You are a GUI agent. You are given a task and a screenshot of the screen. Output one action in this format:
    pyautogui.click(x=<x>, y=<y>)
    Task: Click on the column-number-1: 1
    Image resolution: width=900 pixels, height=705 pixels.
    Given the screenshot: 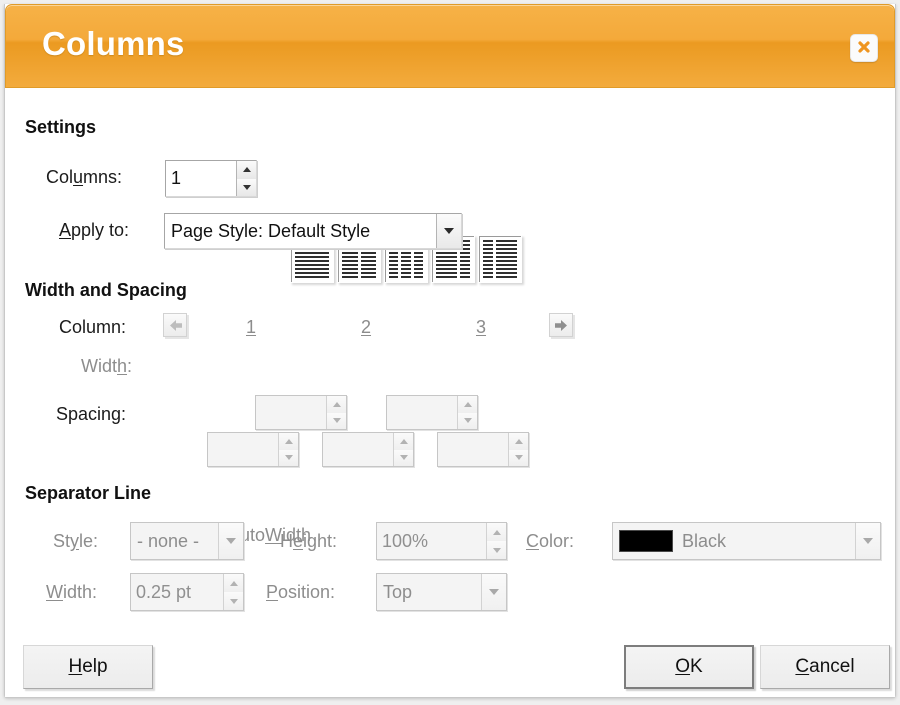 What is the action you would take?
    pyautogui.click(x=251, y=327)
    